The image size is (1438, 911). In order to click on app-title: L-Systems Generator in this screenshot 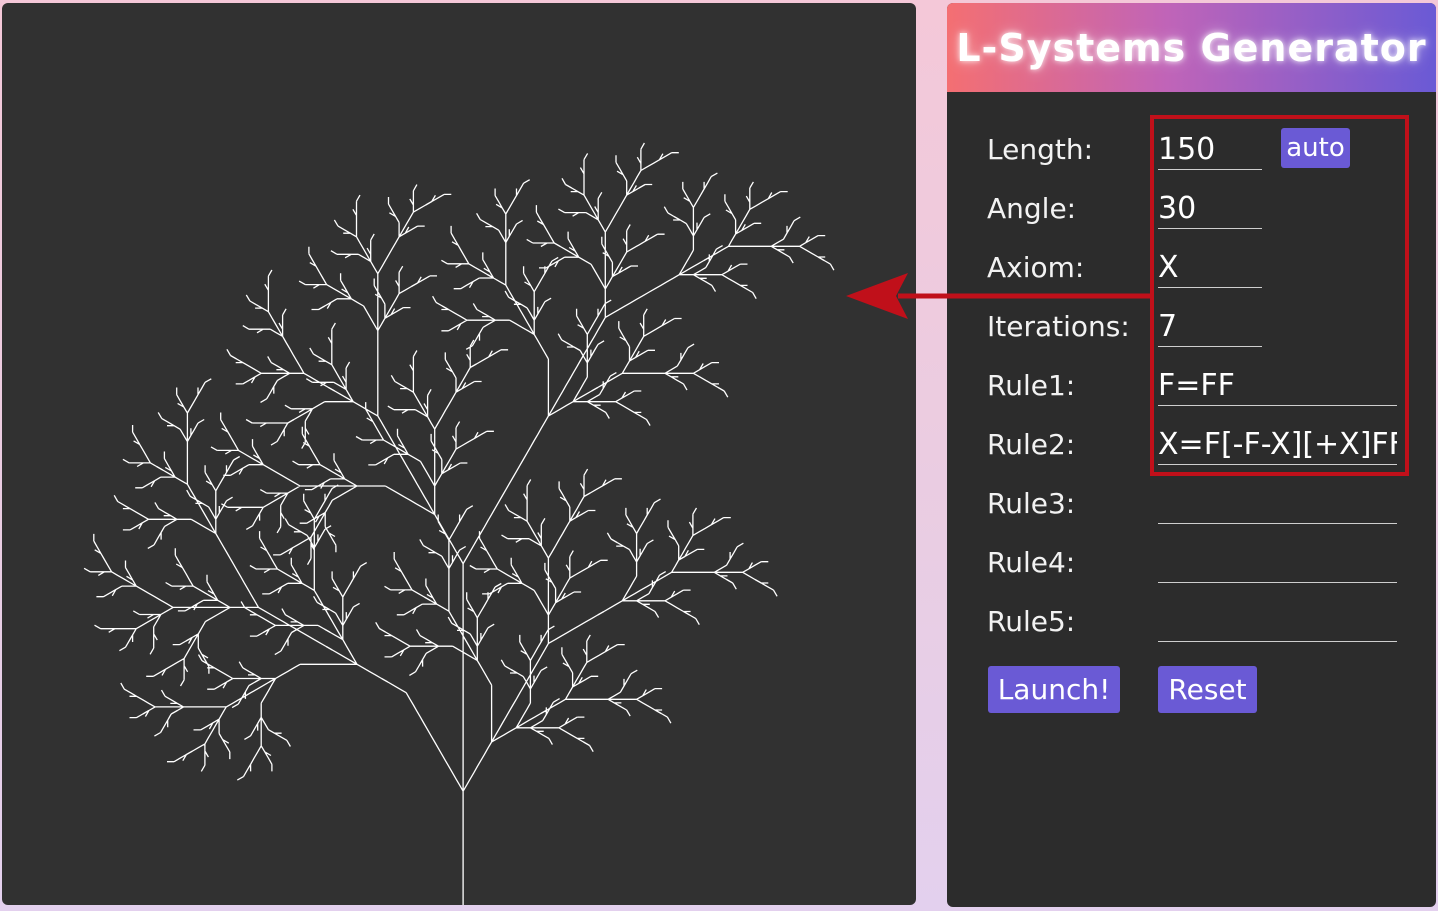, I will do `click(1191, 47)`.